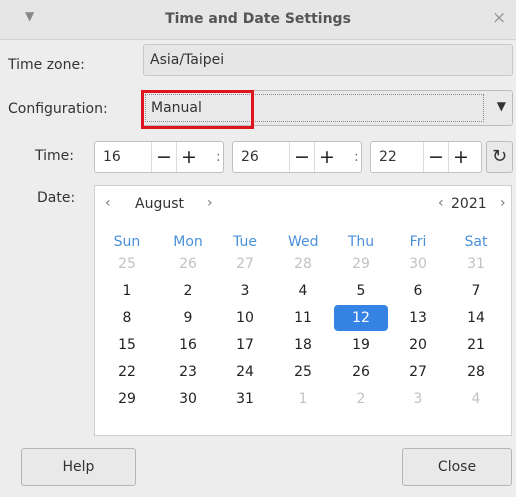 The width and height of the screenshot is (516, 497). I want to click on calendar-year: 2021, so click(469, 204).